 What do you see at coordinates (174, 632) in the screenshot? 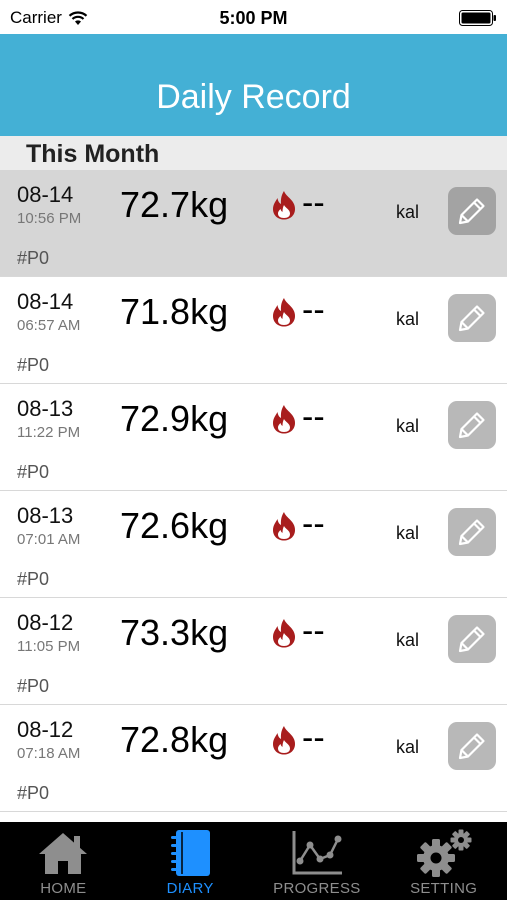
I see `record-weight: 73.3kg` at bounding box center [174, 632].